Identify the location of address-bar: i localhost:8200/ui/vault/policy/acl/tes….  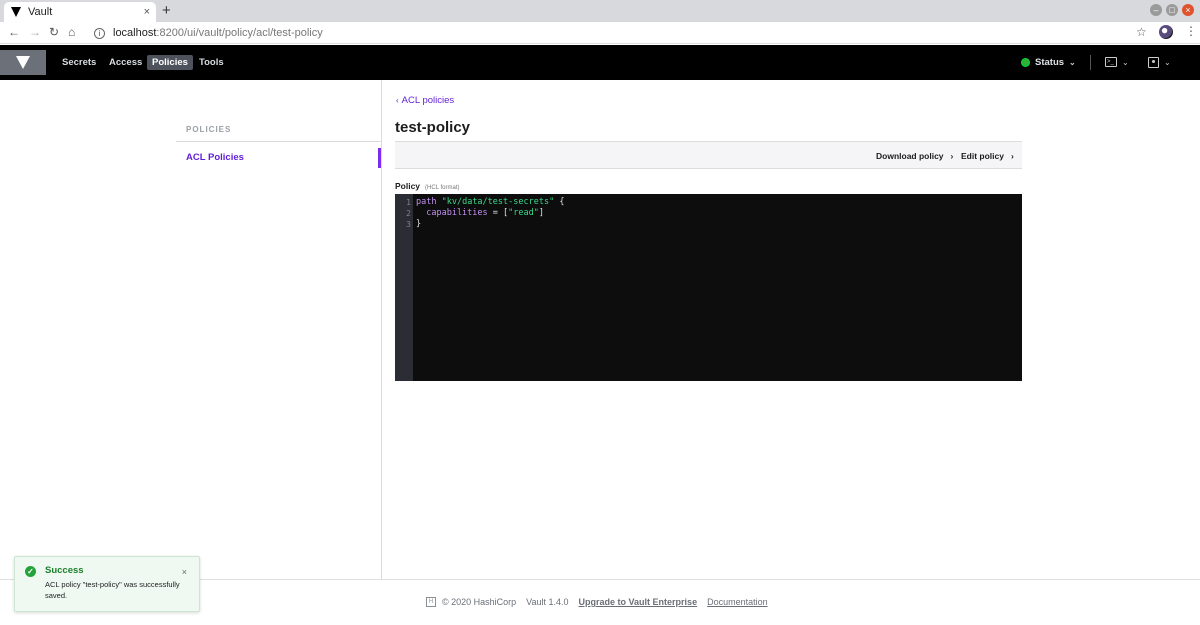
(620, 33).